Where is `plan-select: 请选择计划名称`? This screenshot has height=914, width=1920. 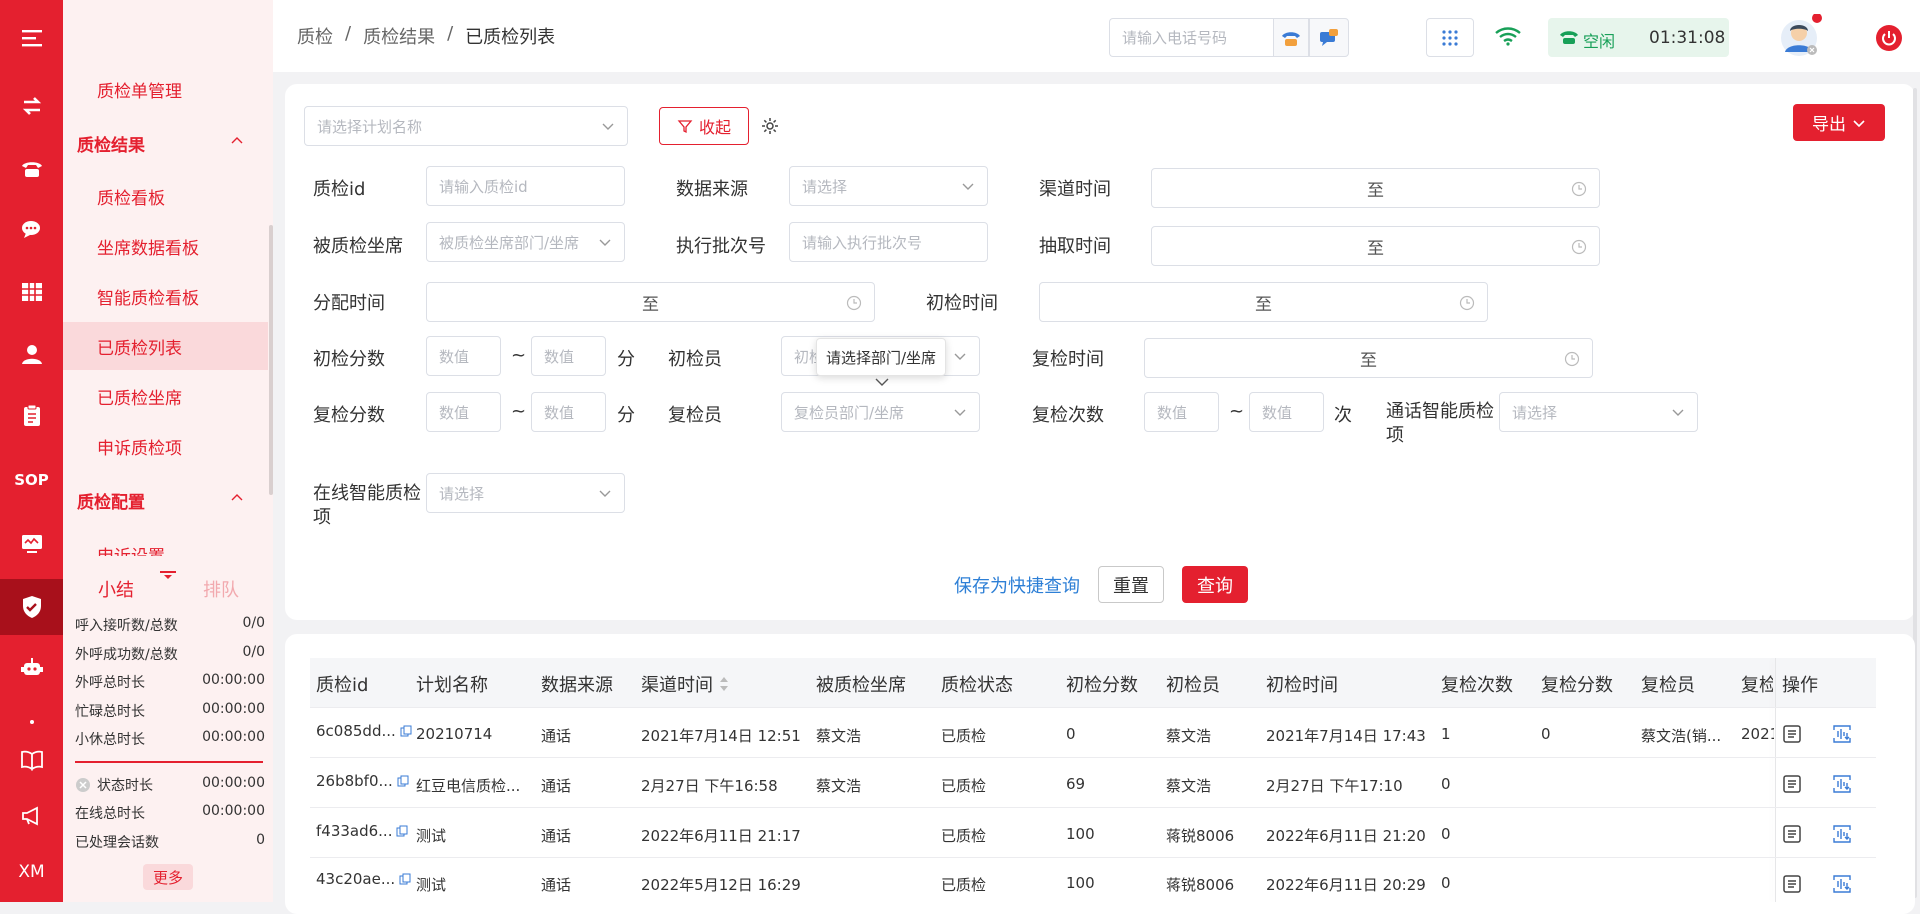 plan-select: 请选择计划名称 is located at coordinates (466, 126).